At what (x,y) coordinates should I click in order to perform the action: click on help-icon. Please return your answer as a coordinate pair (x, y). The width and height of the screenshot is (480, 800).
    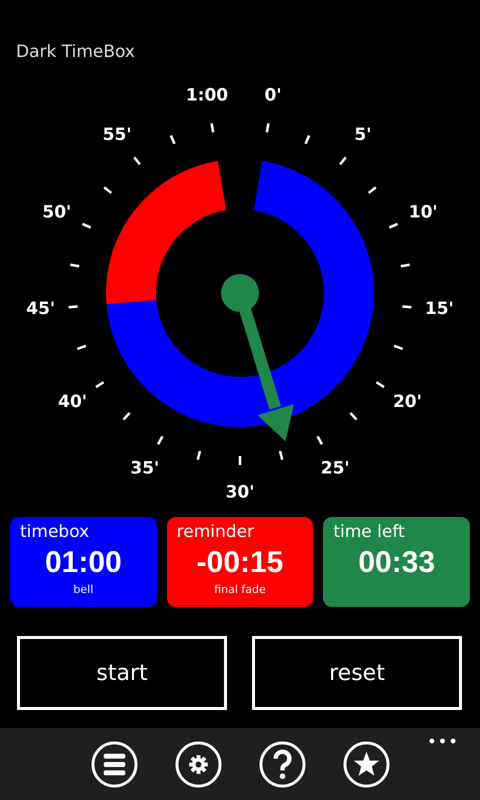
    Looking at the image, I should click on (282, 764).